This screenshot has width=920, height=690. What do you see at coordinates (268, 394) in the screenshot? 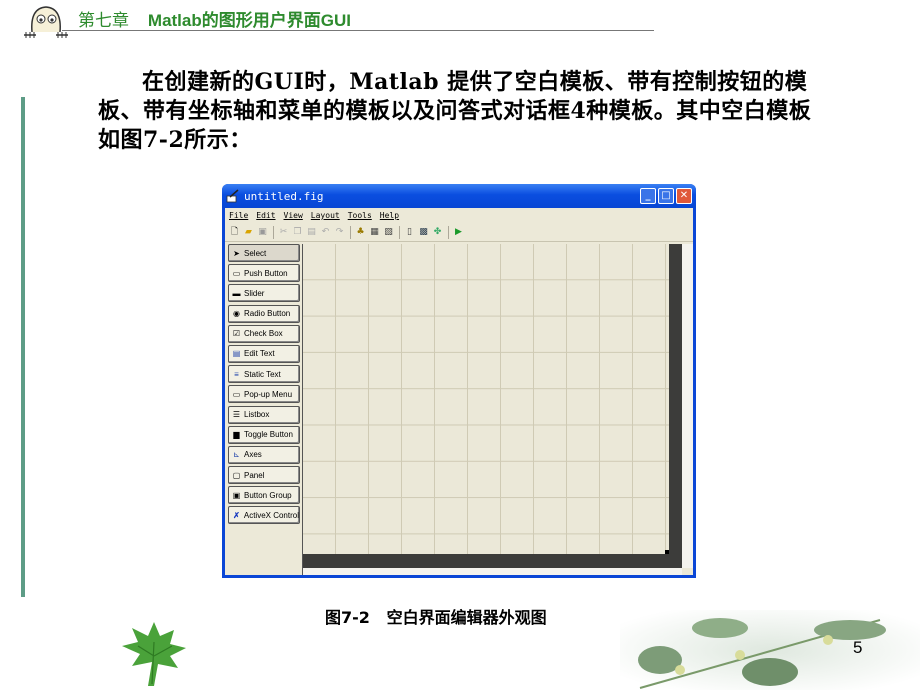
I see `palette-label: Pop-up Menu` at bounding box center [268, 394].